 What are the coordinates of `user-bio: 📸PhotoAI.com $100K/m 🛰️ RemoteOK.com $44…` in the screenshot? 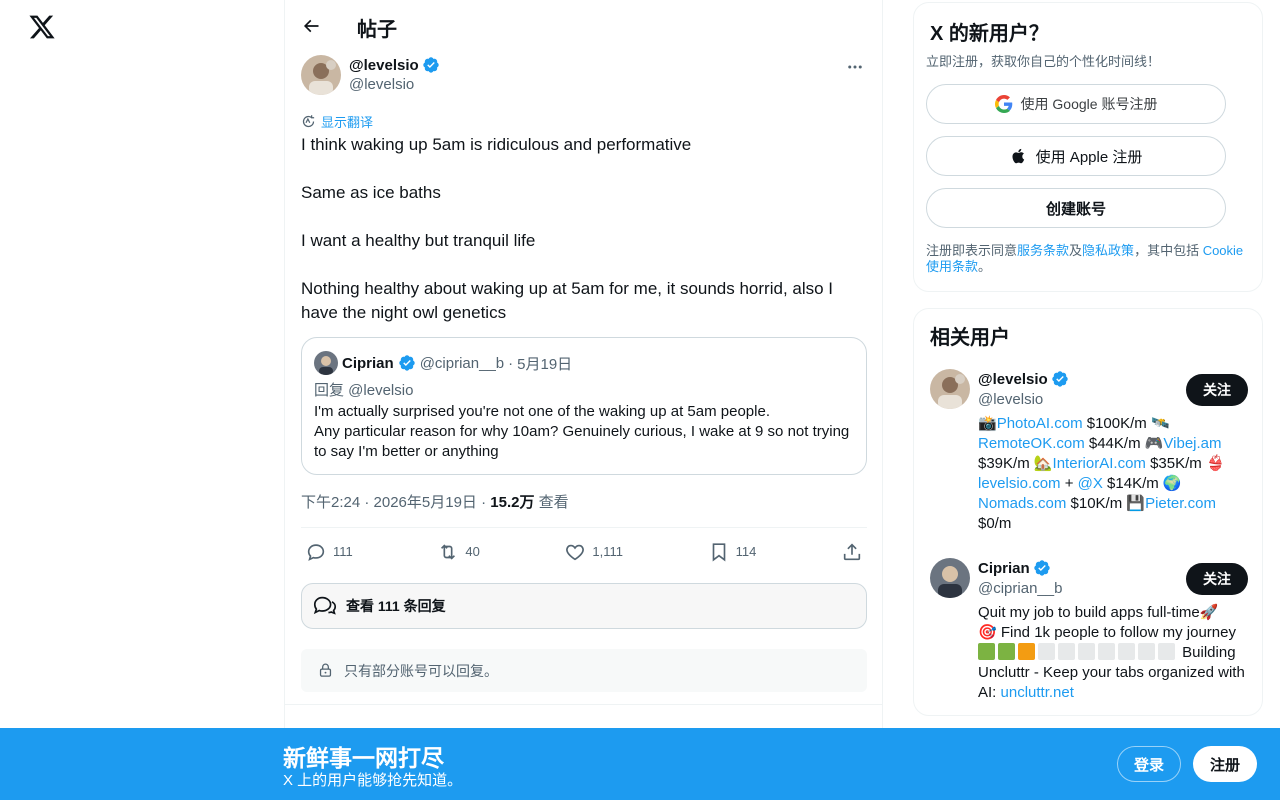 It's located at (1101, 473).